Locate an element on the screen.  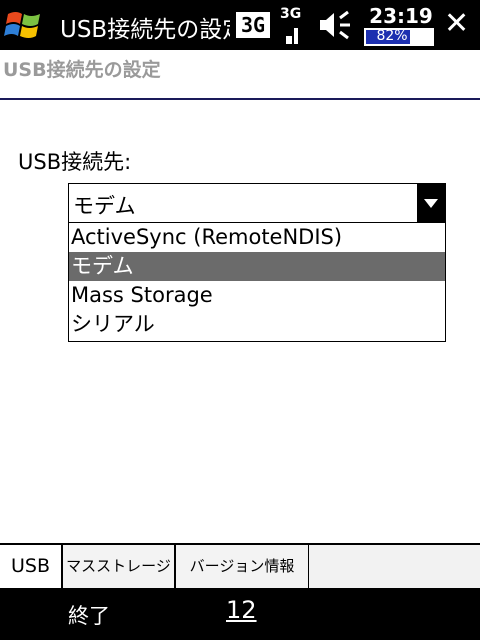
option-modem: モデム is located at coordinates (257, 266).